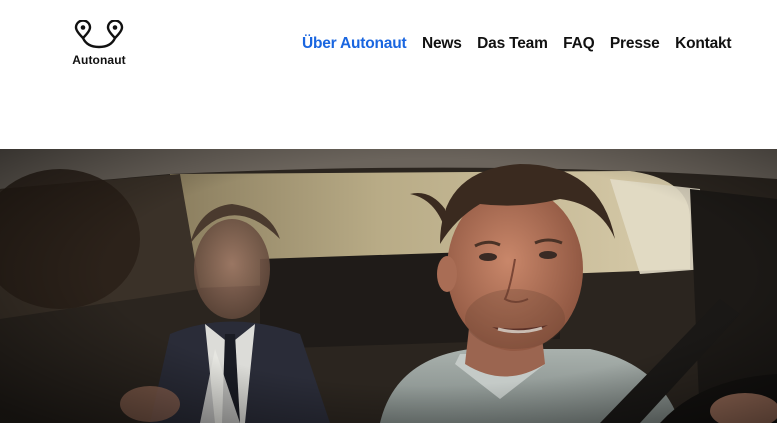 This screenshot has height=423, width=777. I want to click on logo: Autonaut, so click(99, 46).